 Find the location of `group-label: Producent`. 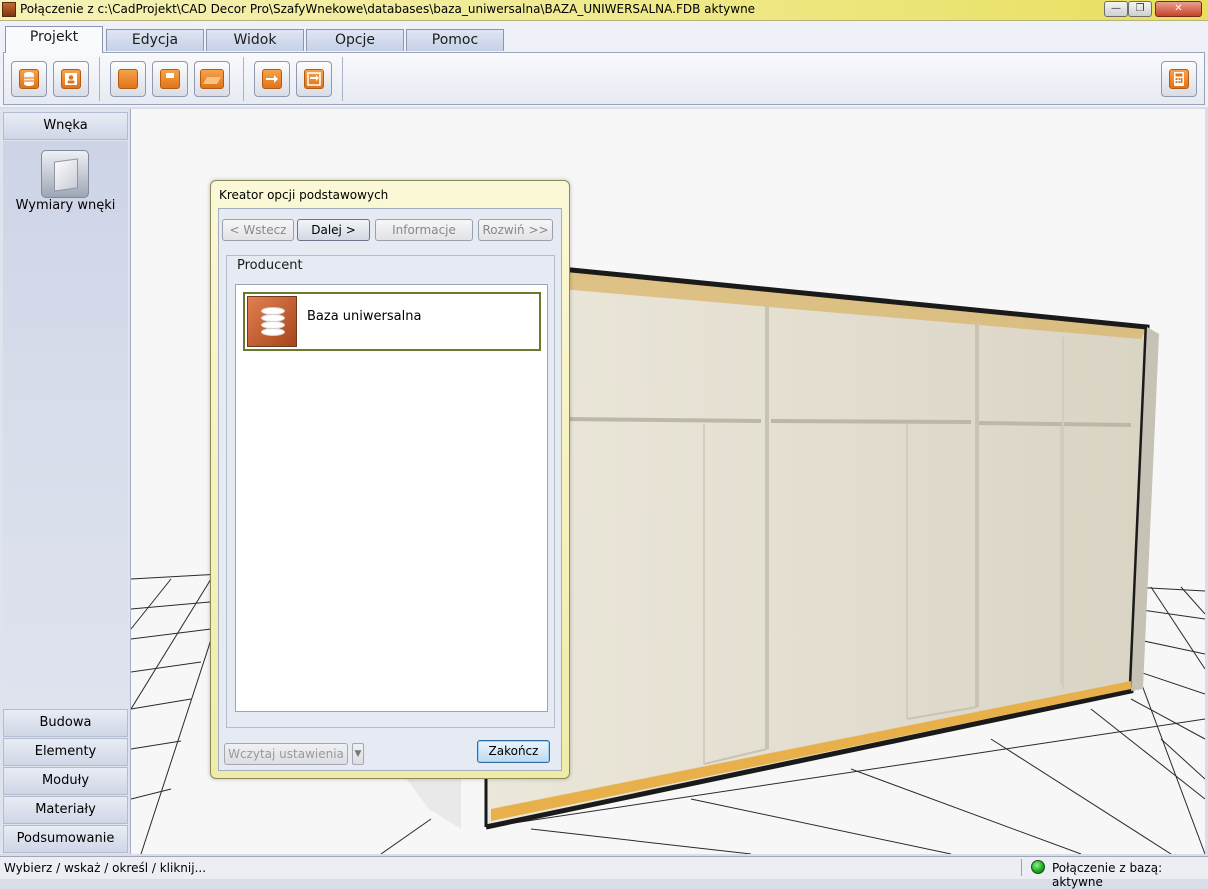

group-label: Producent is located at coordinates (270, 265).